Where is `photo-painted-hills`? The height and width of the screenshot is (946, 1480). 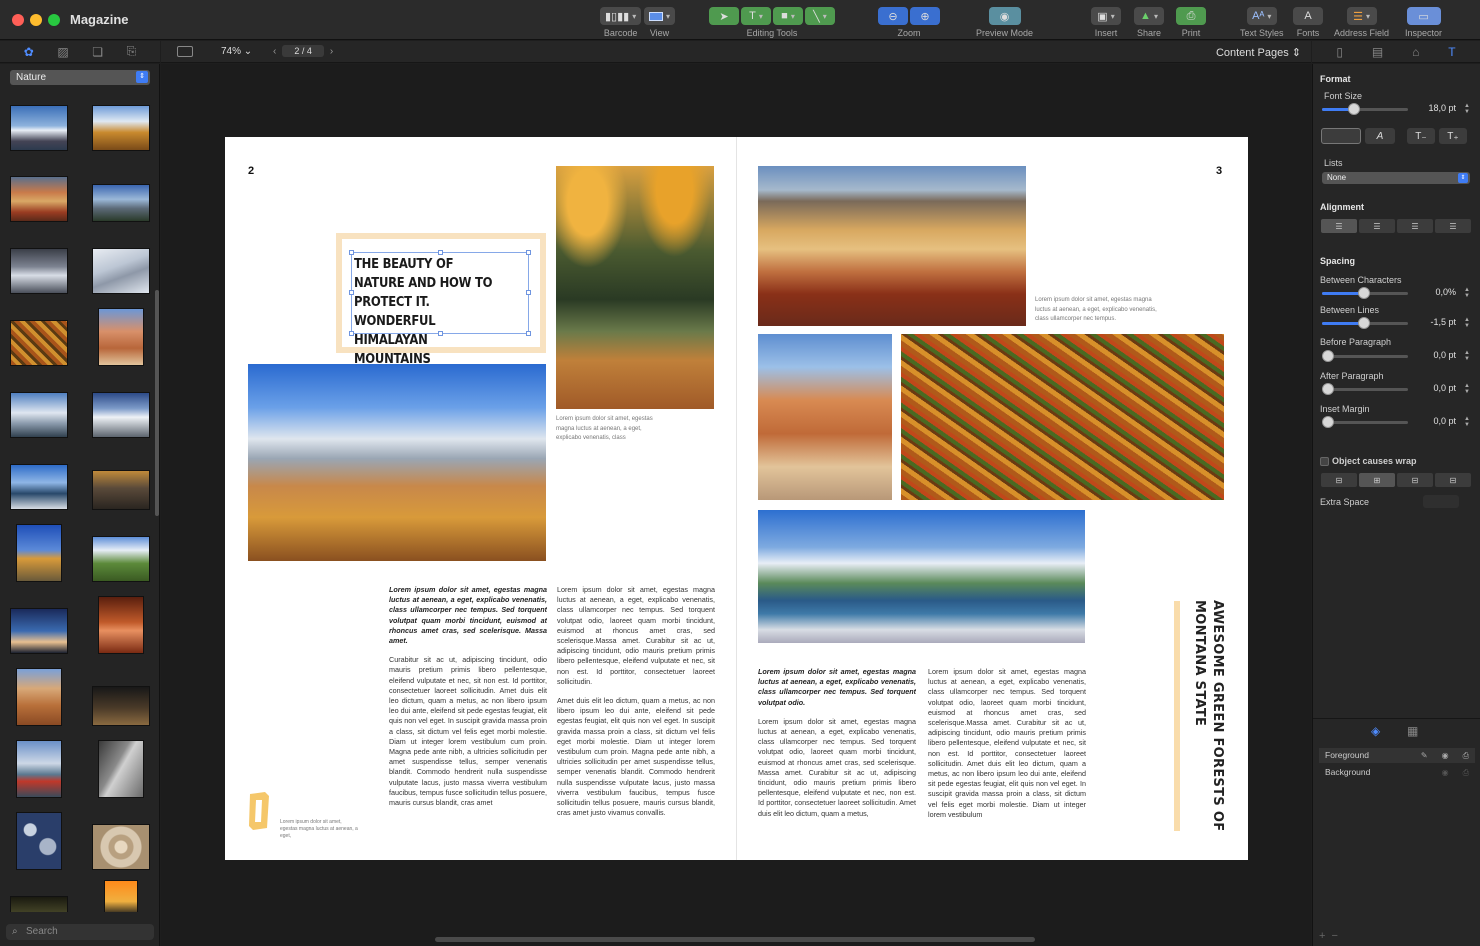 photo-painted-hills is located at coordinates (892, 246).